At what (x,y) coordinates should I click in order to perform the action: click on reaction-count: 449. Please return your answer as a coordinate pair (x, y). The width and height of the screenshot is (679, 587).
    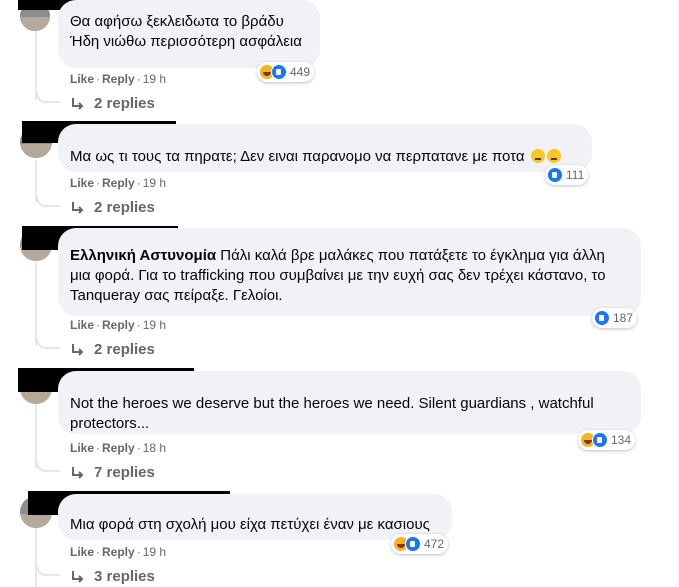
    Looking at the image, I should click on (300, 72).